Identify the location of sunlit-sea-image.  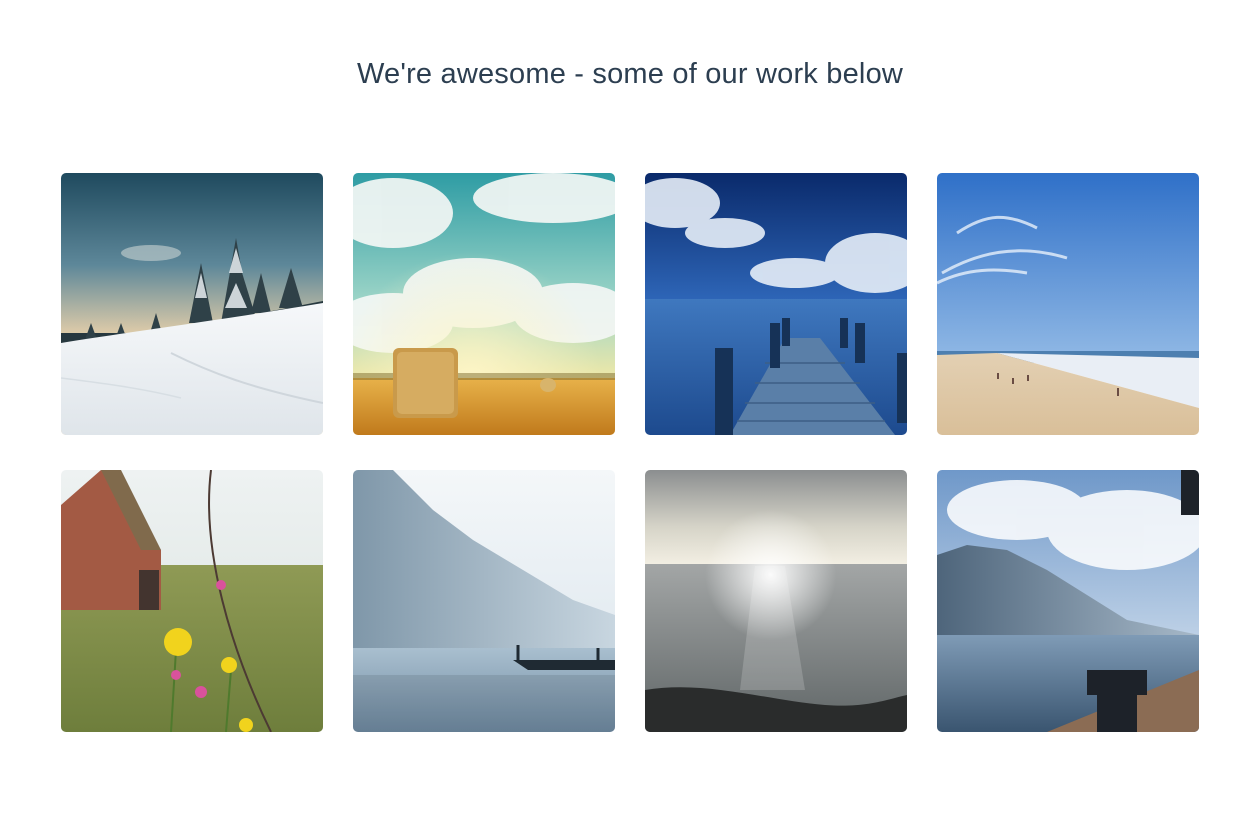
(776, 601).